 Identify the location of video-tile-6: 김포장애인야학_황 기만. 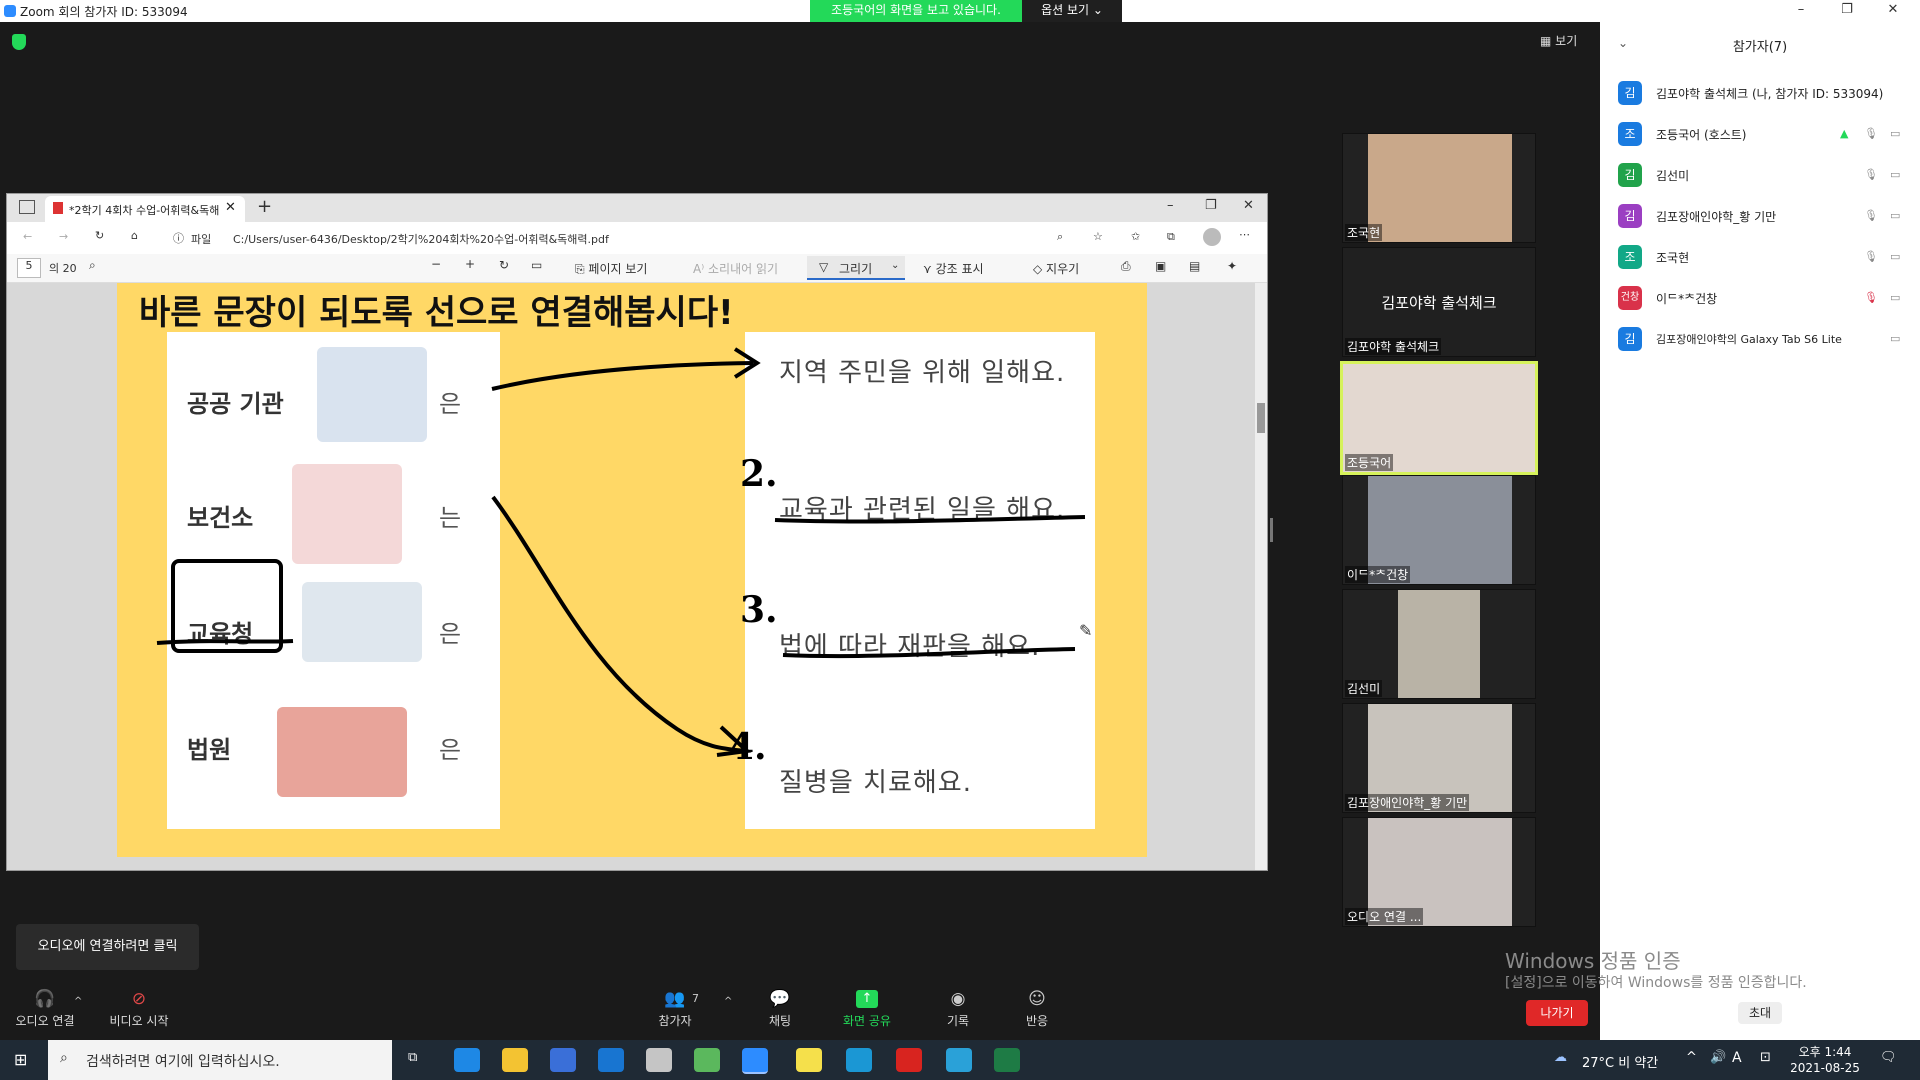
(1439, 758).